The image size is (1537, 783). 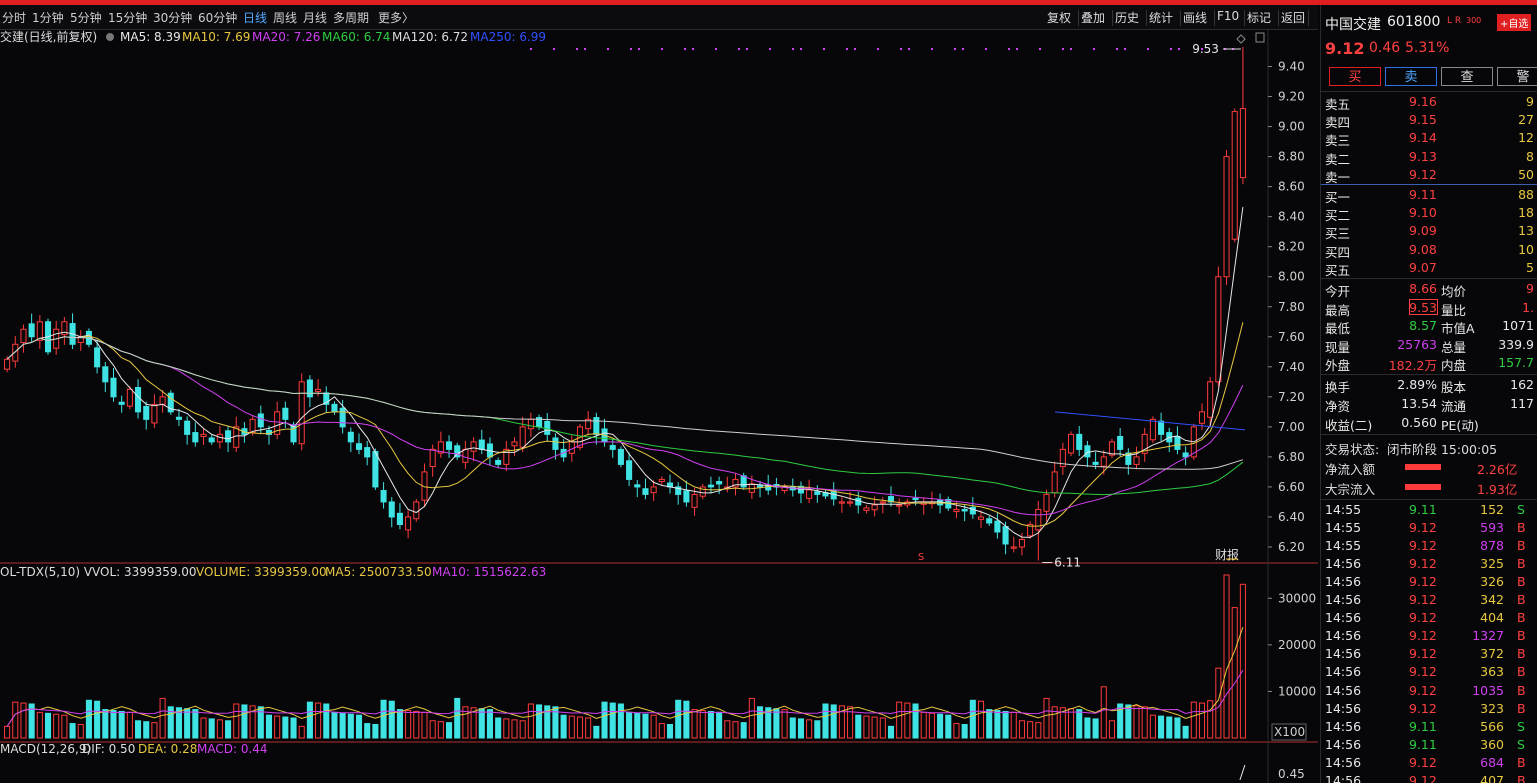 I want to click on stat2-l2-1: 流通, so click(x=1454, y=406).